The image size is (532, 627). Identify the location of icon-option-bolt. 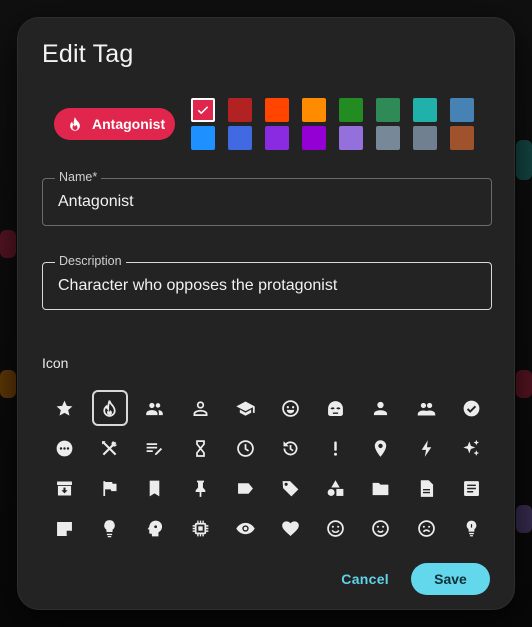
(426, 448).